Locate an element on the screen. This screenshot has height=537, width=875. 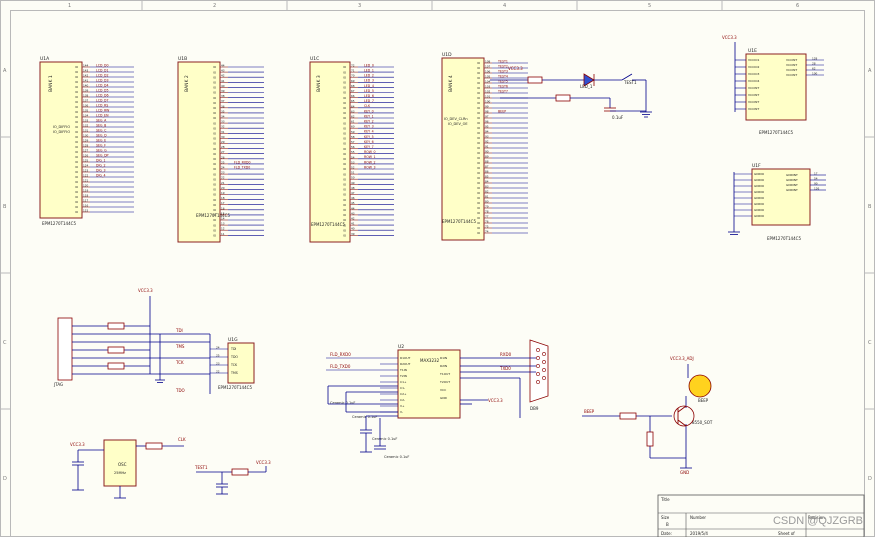
u1e-ref: U1E is located at coordinates (752, 51).